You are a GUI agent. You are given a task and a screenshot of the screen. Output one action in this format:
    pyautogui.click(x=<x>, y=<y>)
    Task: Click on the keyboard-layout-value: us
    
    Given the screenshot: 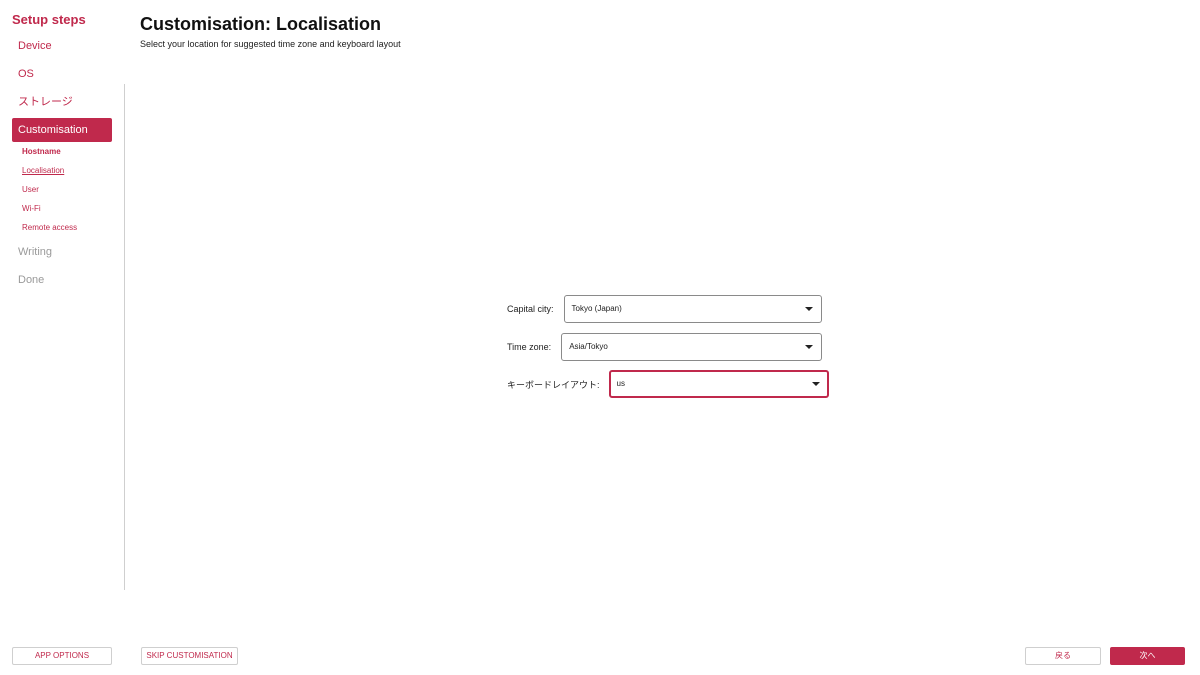 What is the action you would take?
    pyautogui.click(x=620, y=383)
    